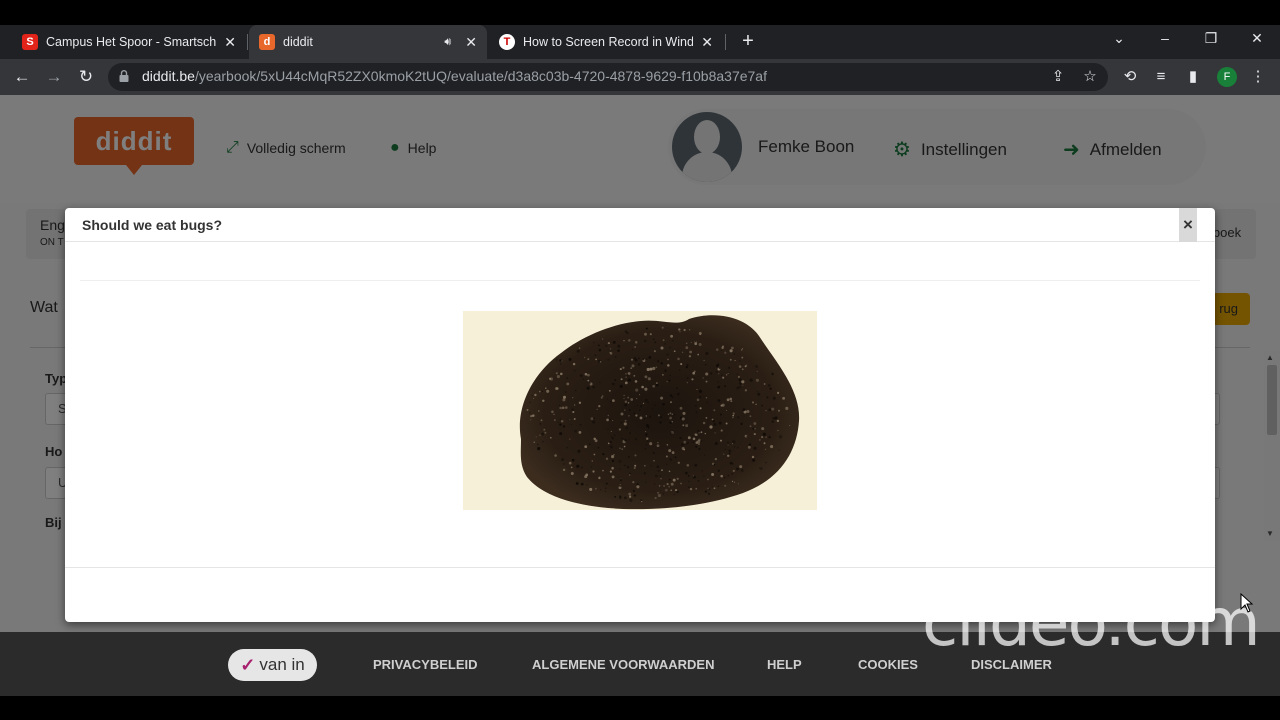 The height and width of the screenshot is (720, 1280). I want to click on modal-footer-divider, so click(640, 567).